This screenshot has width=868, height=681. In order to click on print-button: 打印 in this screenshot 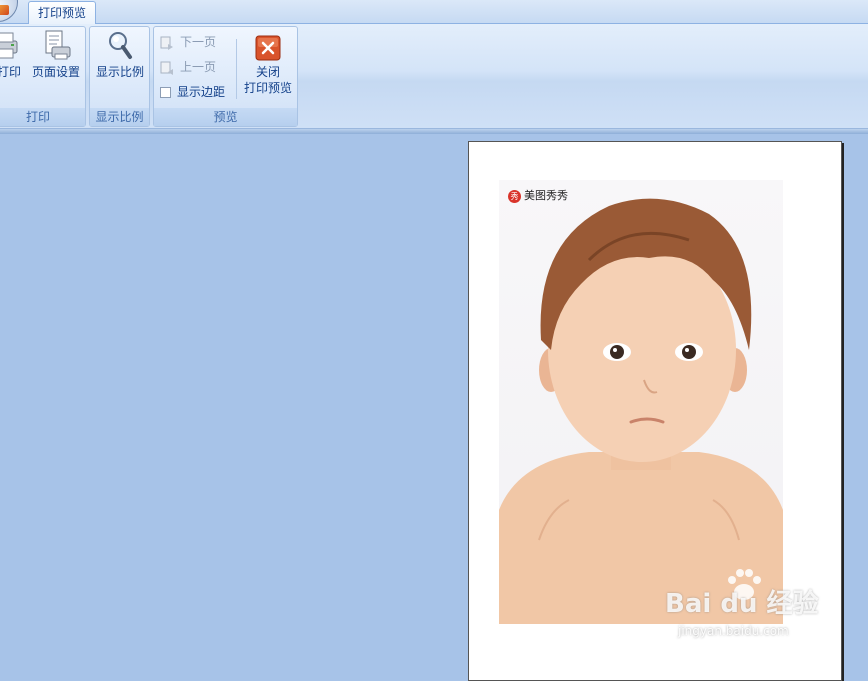, I will do `click(11, 64)`.